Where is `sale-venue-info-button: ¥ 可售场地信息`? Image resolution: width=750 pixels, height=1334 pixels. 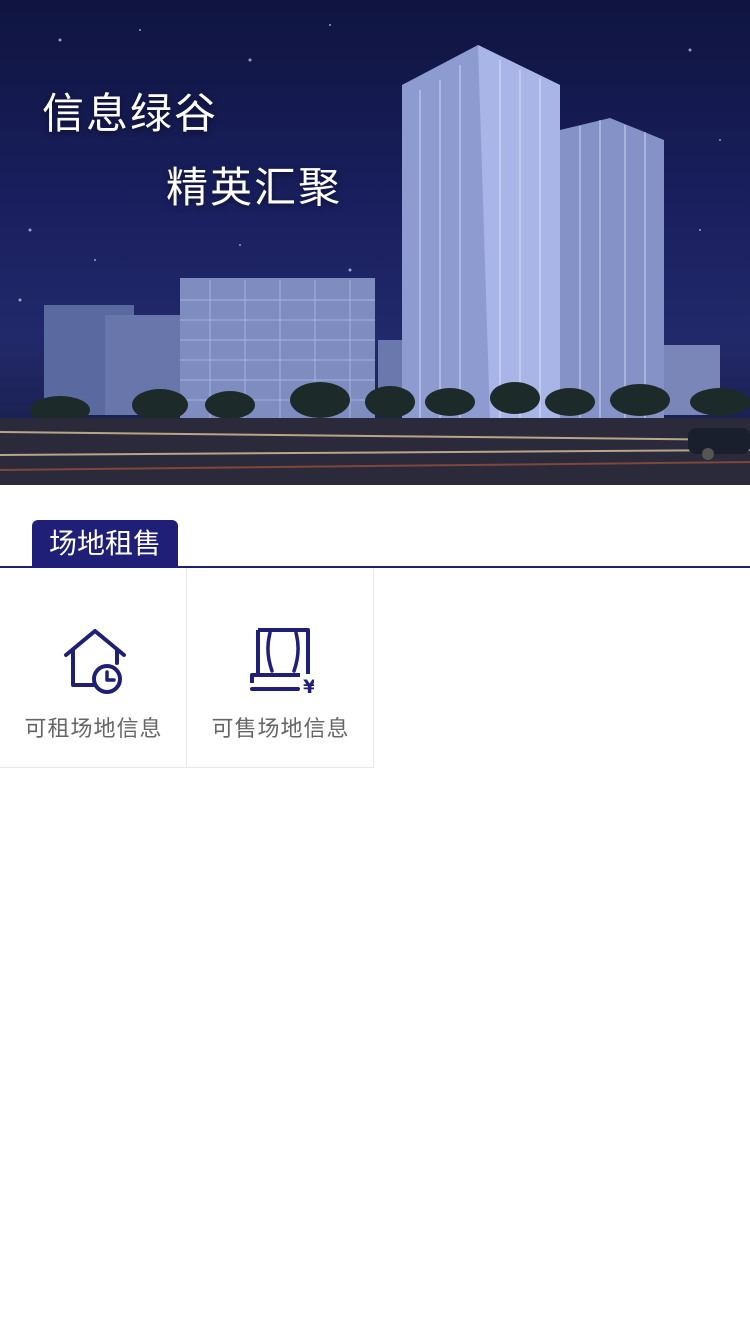
sale-venue-info-button: ¥ 可售场地信息 is located at coordinates (280, 668).